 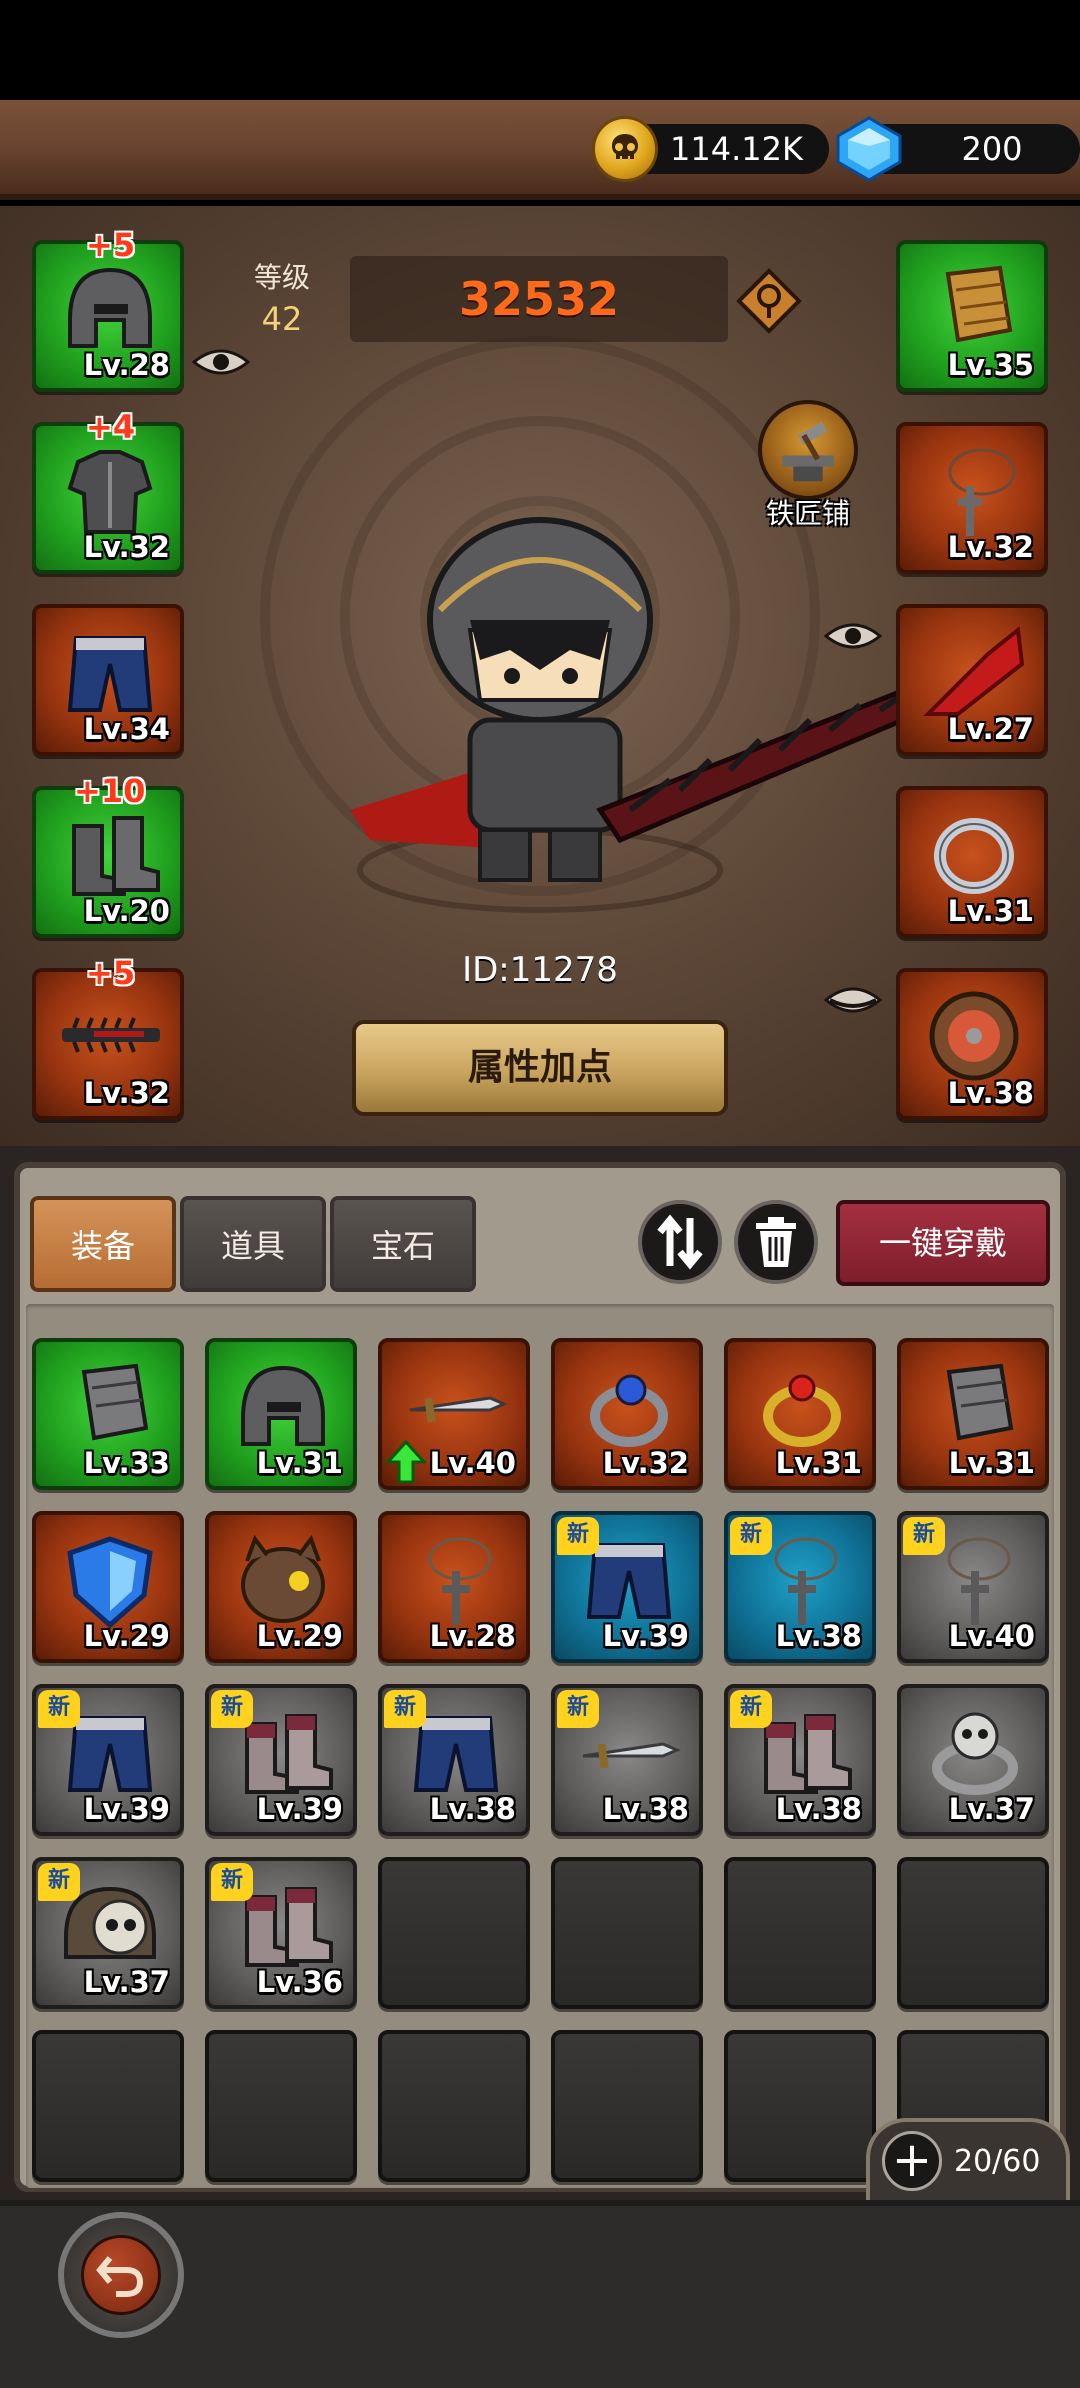 I want to click on item-level: Lv.36, so click(x=299, y=1982).